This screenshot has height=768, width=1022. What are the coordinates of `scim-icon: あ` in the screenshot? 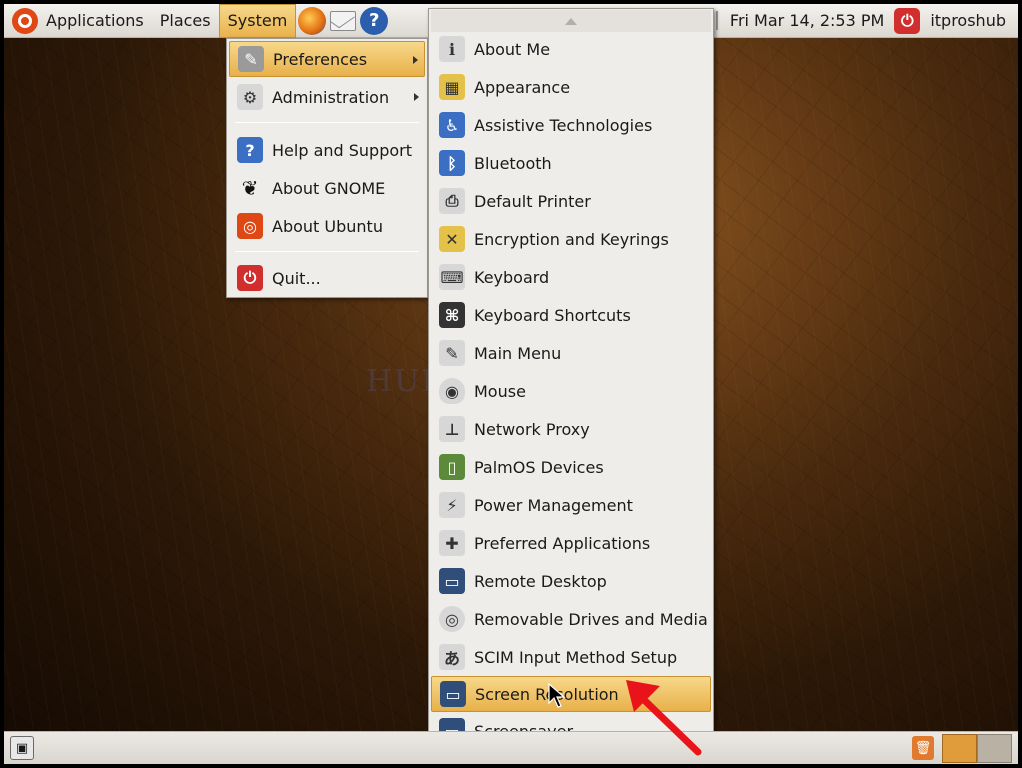 It's located at (452, 657).